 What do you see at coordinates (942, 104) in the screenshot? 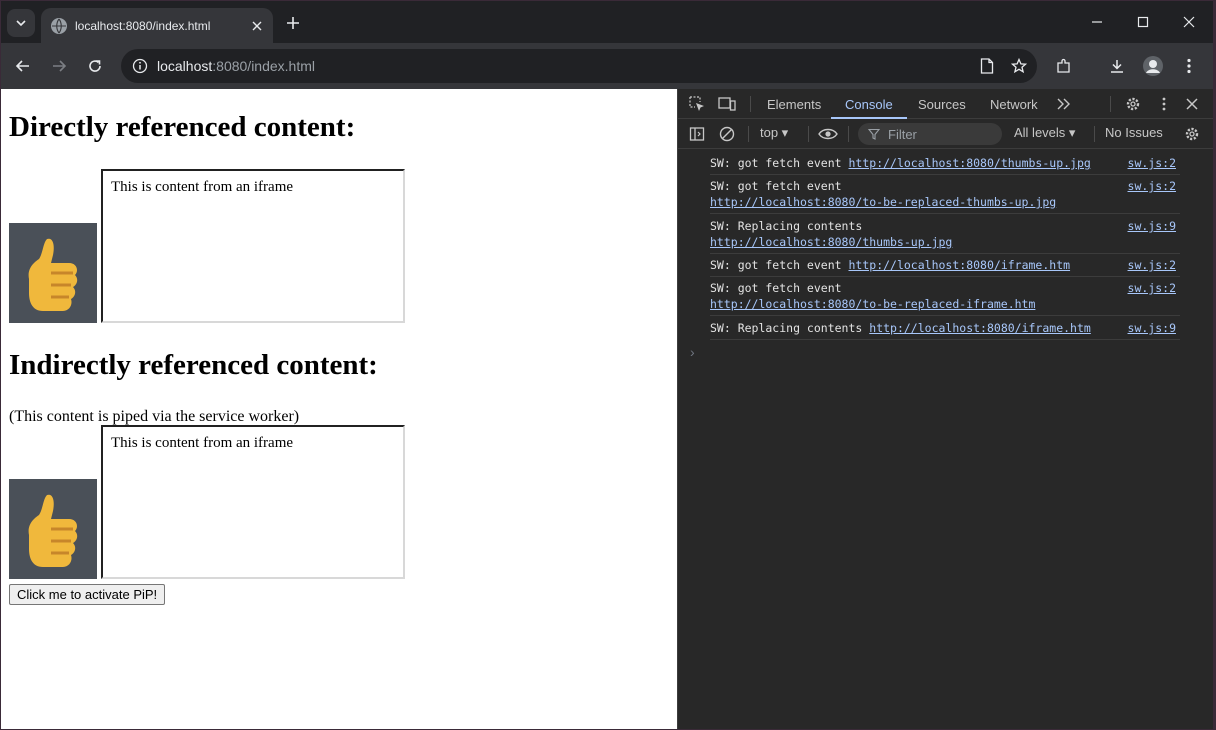
I see `tab-sources: Sources` at bounding box center [942, 104].